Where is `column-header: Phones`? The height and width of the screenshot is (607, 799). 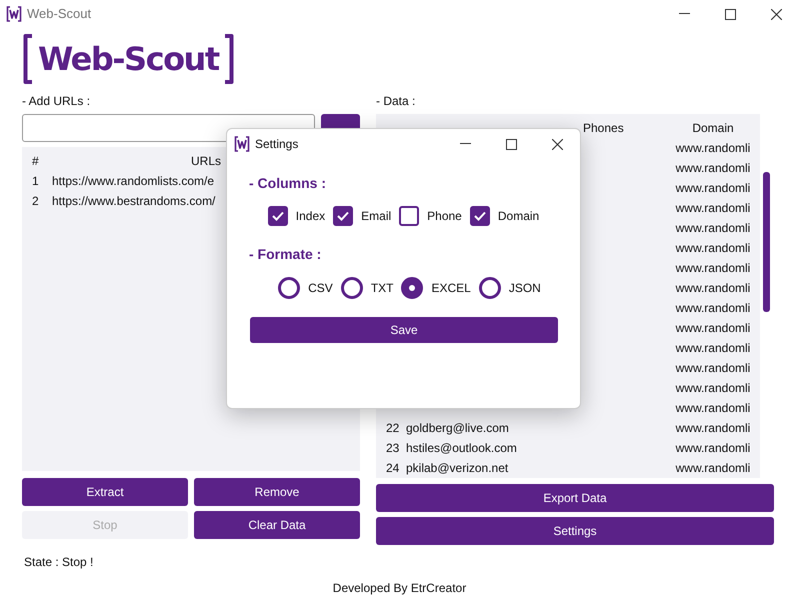 column-header: Phones is located at coordinates (603, 128).